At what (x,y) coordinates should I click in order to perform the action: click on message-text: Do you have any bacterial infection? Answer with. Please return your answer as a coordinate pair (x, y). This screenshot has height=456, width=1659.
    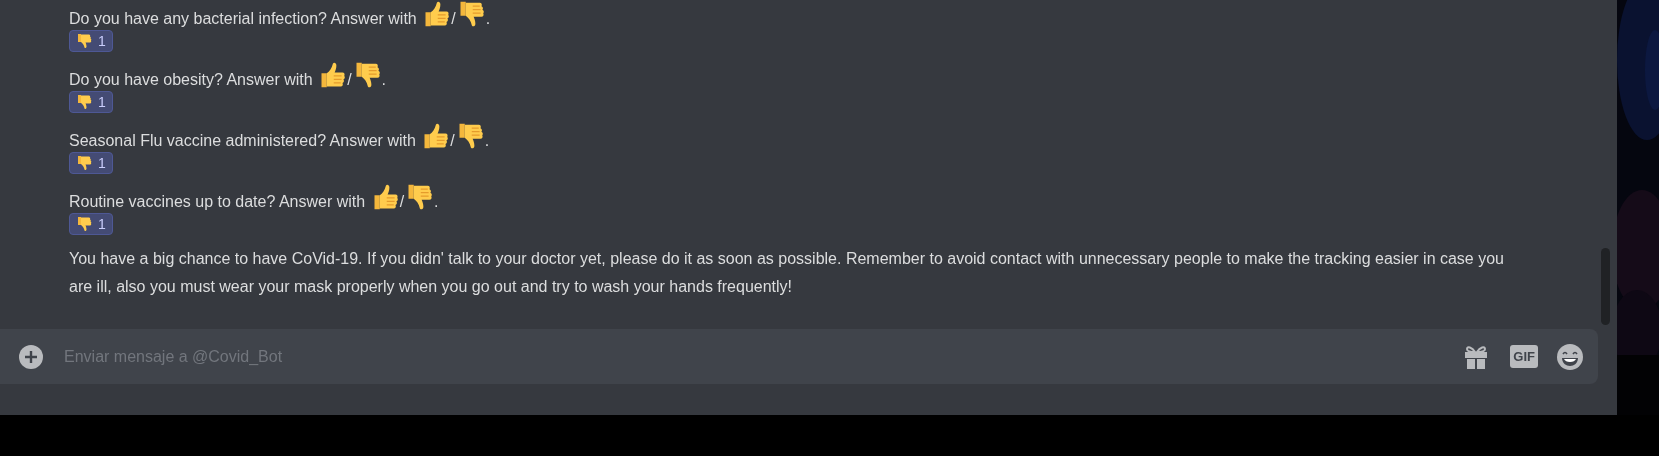
    Looking at the image, I should click on (243, 19).